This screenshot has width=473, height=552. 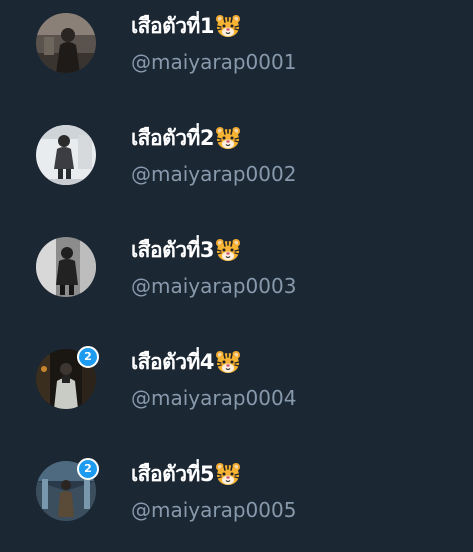 I want to click on username-handle: @maiyarap0004, so click(x=214, y=398).